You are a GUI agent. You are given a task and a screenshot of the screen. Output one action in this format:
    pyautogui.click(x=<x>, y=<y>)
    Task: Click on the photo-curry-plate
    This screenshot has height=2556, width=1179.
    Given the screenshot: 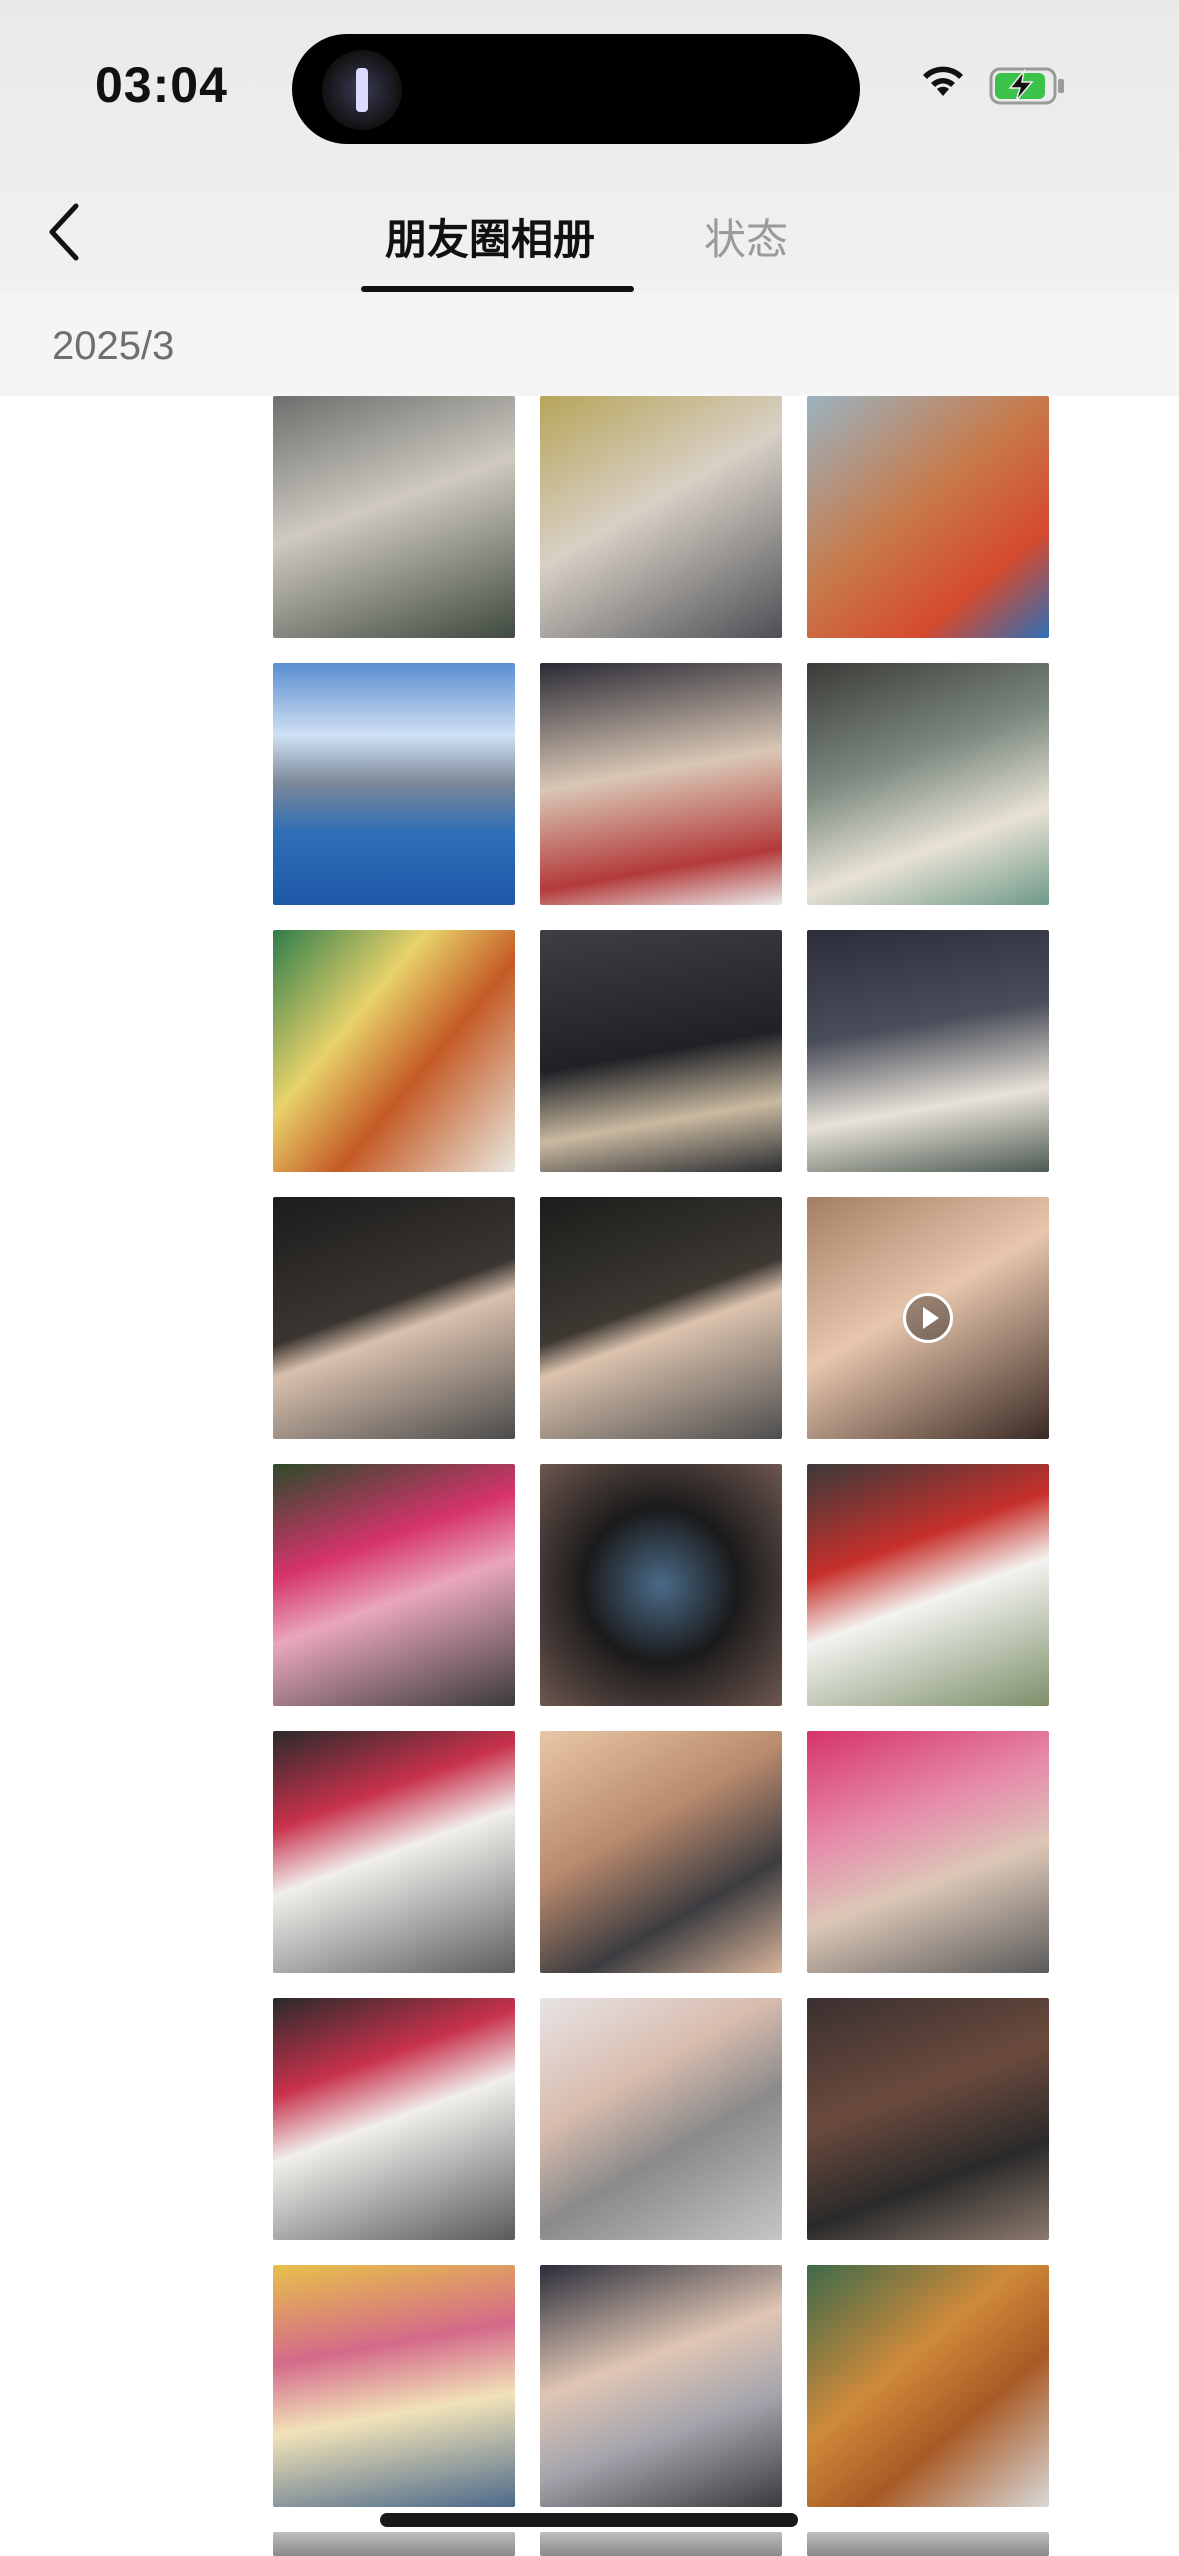 What is the action you would take?
    pyautogui.click(x=928, y=2386)
    